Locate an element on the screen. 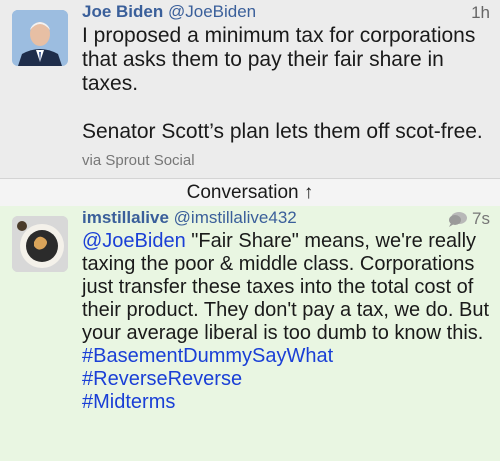 The image size is (500, 461). conversation-bubble-icon is located at coordinates (458, 219).